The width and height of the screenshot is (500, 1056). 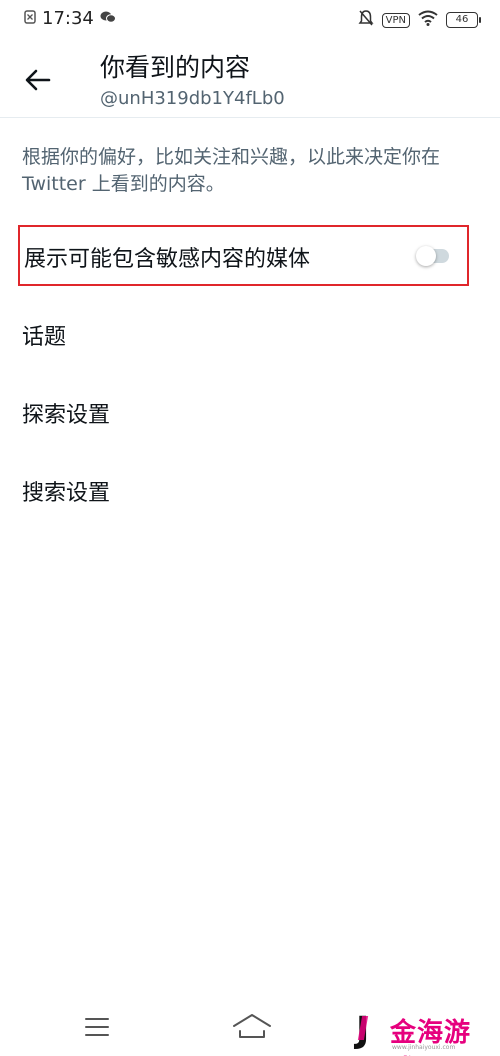 What do you see at coordinates (108, 18) in the screenshot?
I see `wechat-icon` at bounding box center [108, 18].